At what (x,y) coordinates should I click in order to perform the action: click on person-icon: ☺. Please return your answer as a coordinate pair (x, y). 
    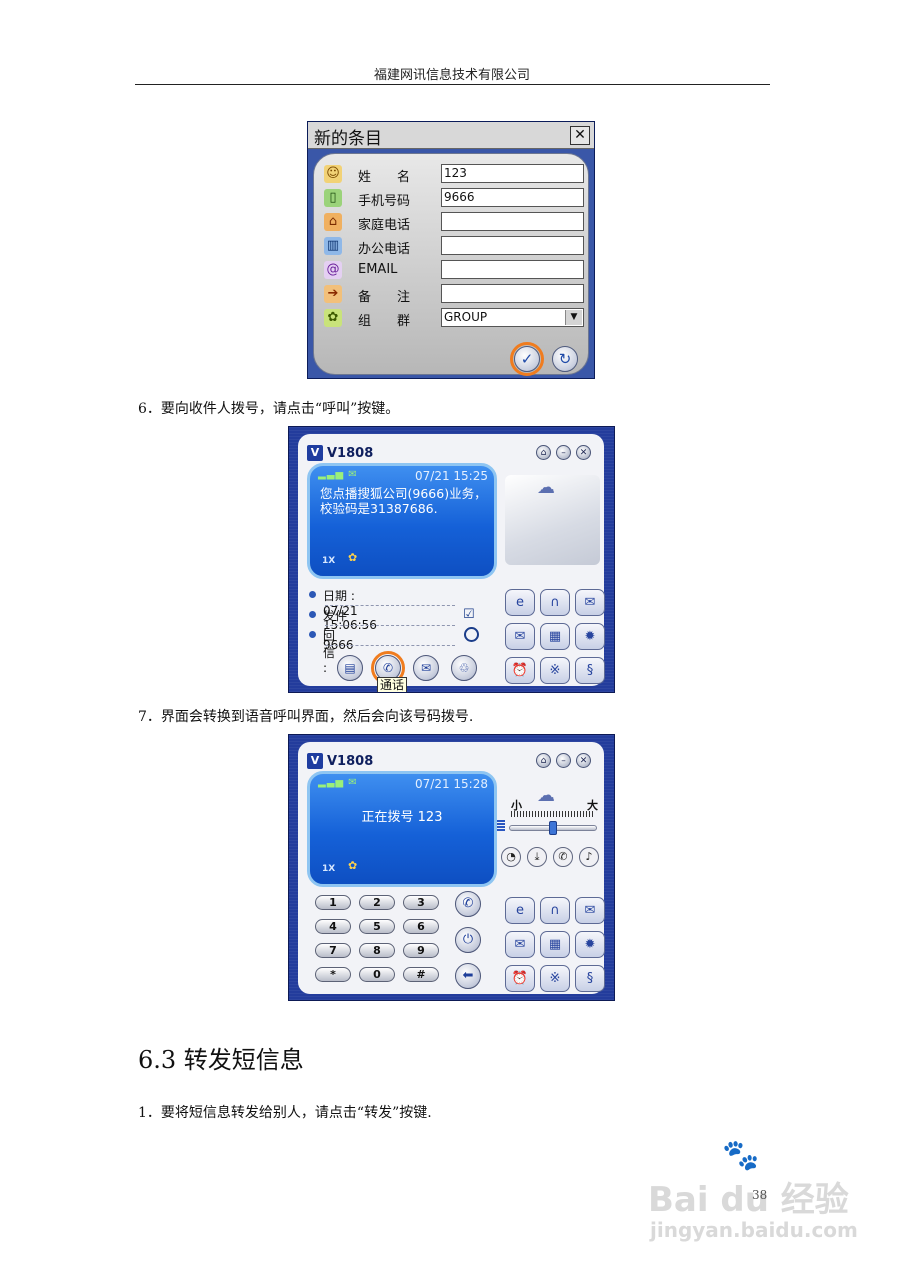
    Looking at the image, I should click on (333, 174).